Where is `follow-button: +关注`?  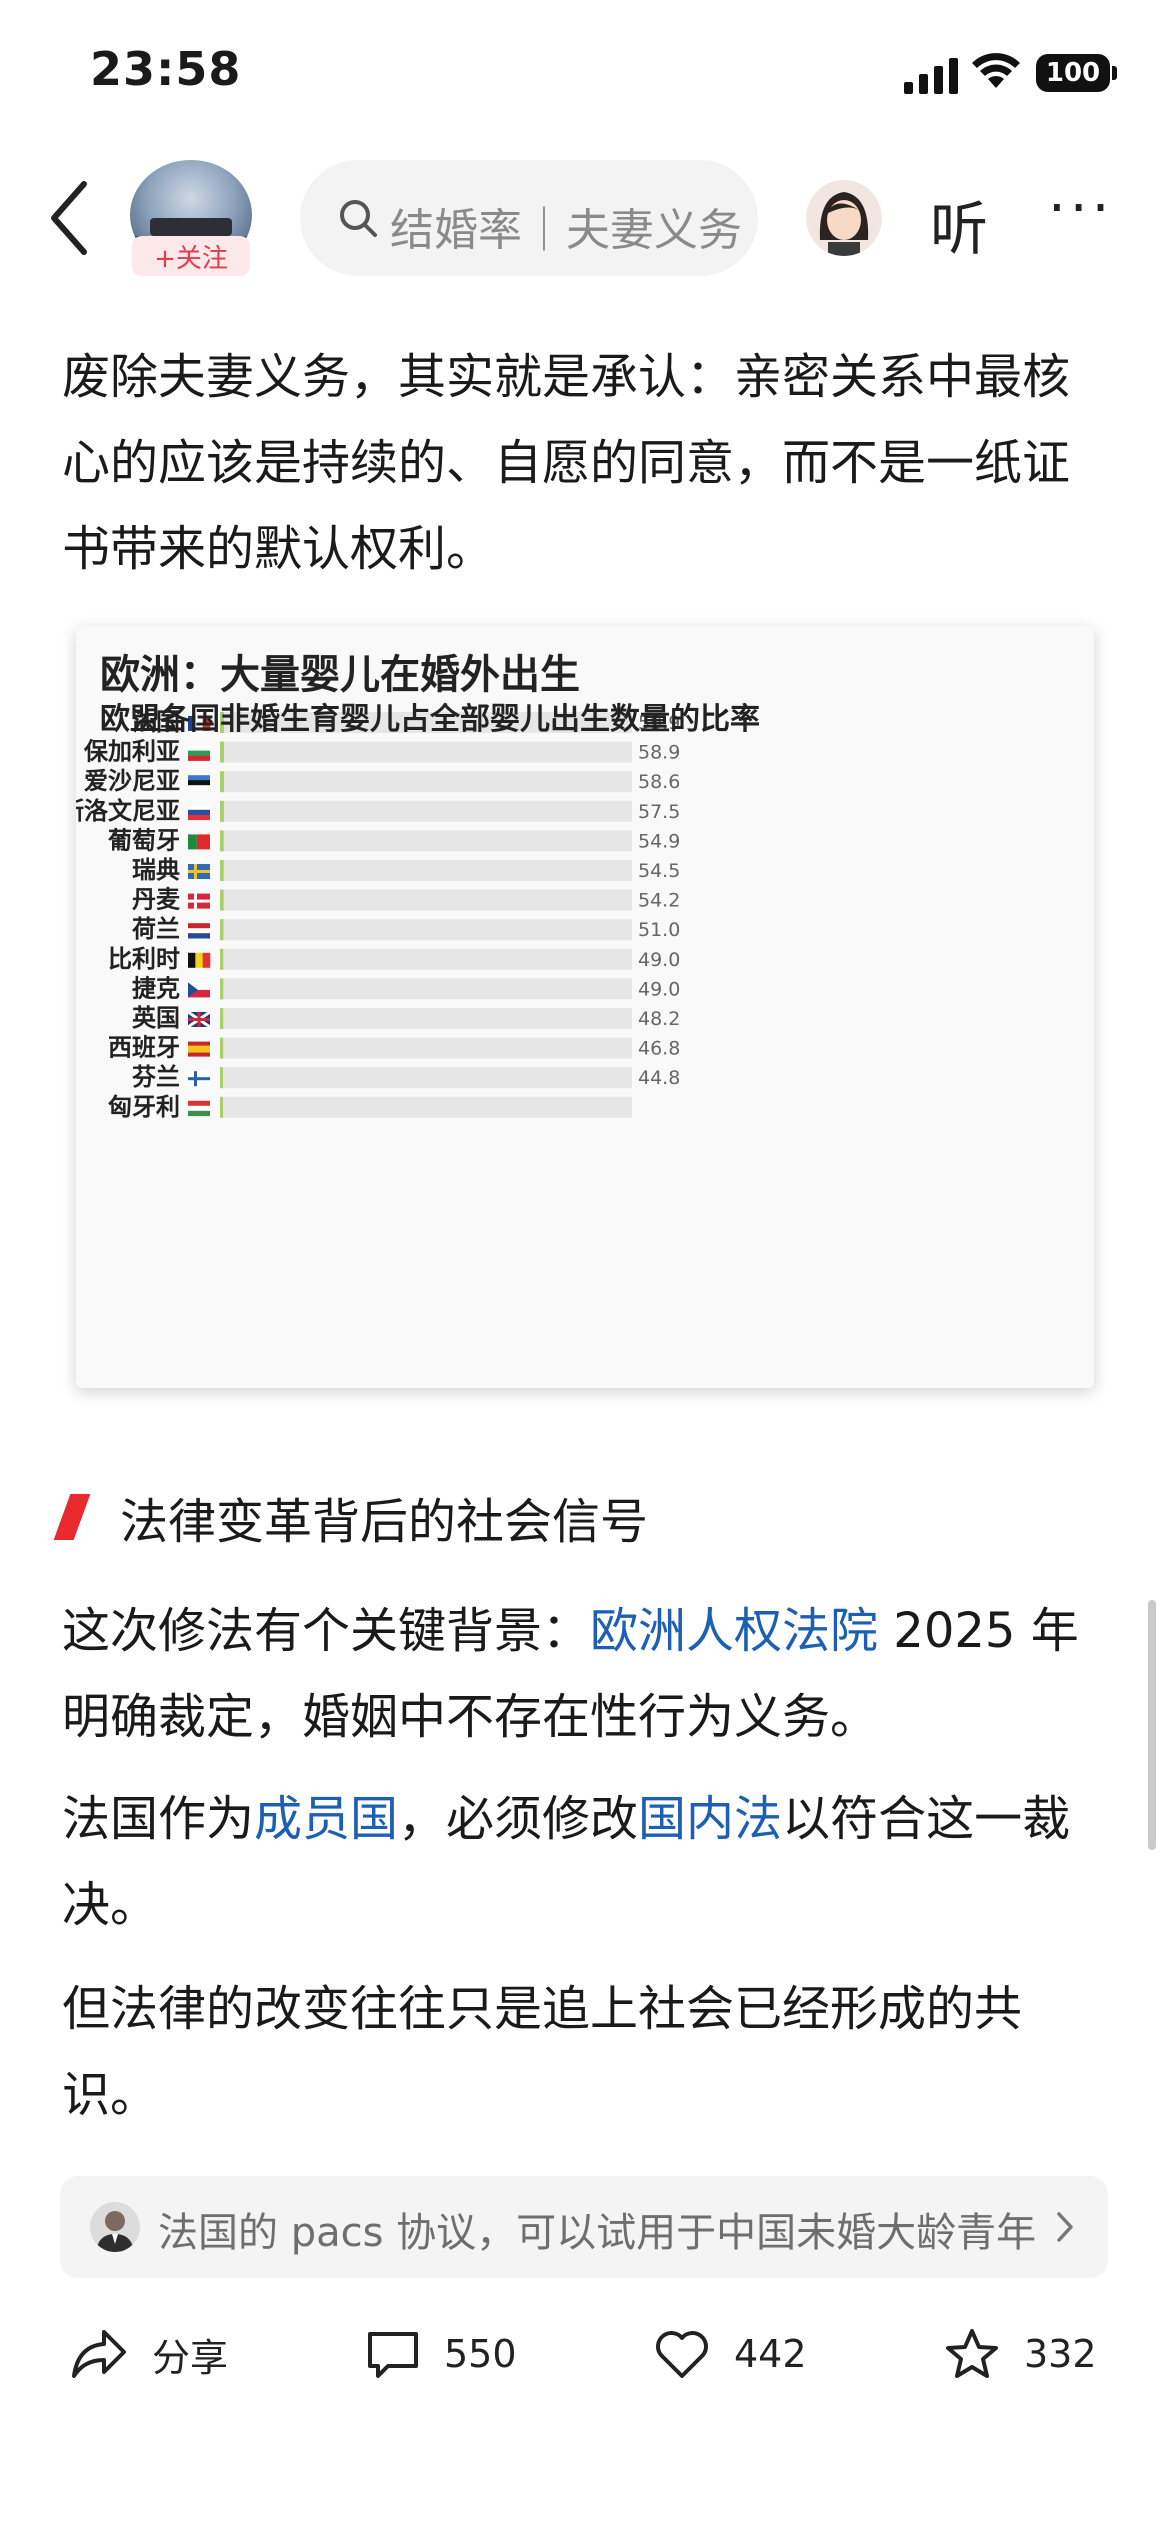
follow-button: +关注 is located at coordinates (191, 256).